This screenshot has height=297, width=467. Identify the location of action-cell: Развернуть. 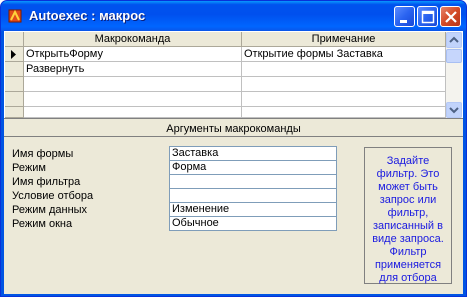
(133, 69).